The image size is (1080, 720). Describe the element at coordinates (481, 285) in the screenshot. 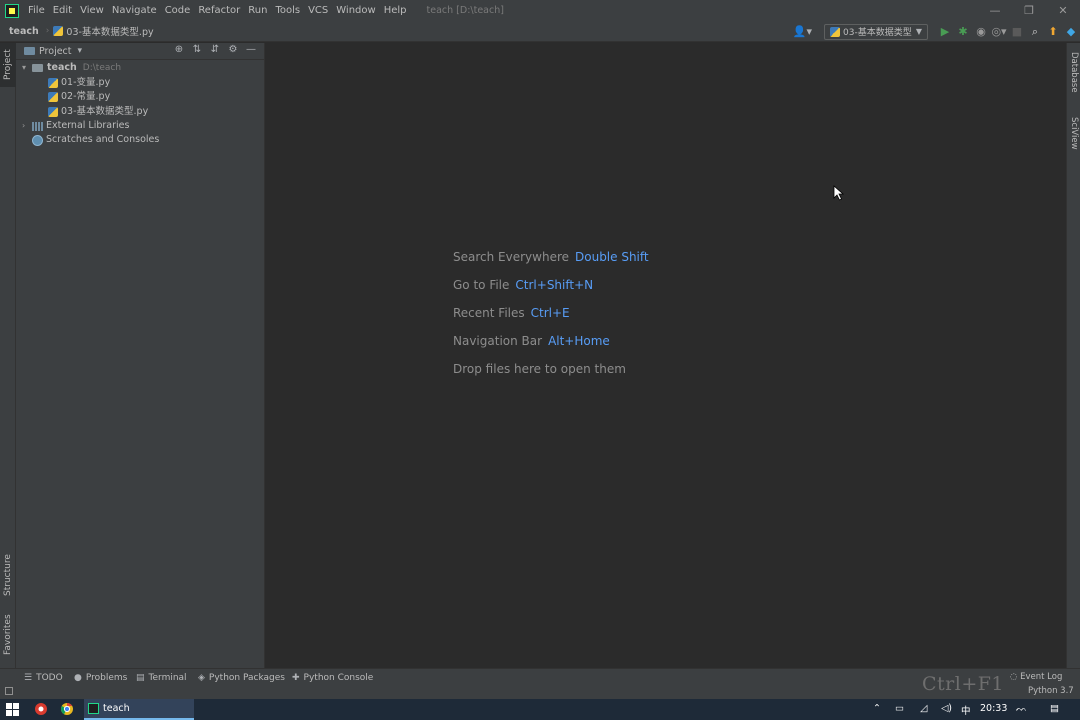

I see `hint-label: Go to File` at that location.